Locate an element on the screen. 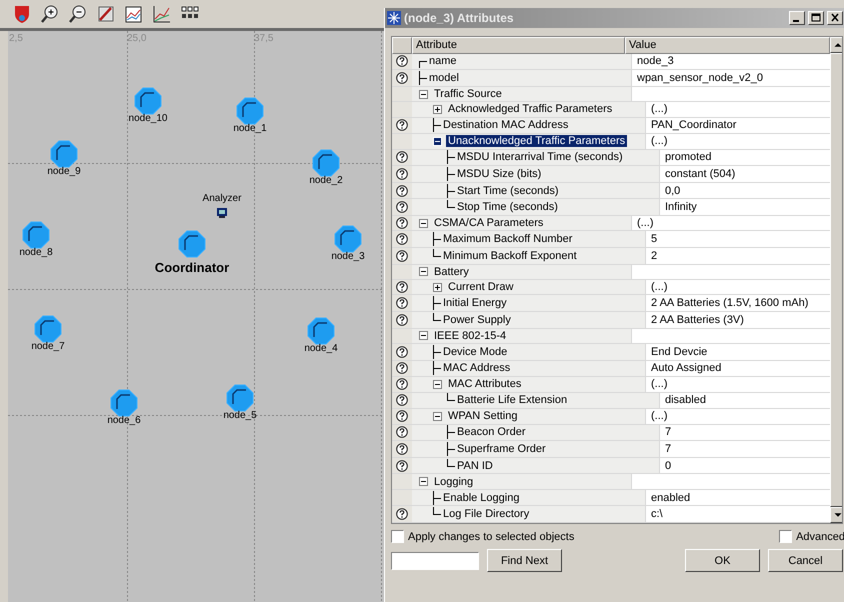 The width and height of the screenshot is (844, 602). property-value: Infinity is located at coordinates (681, 207).